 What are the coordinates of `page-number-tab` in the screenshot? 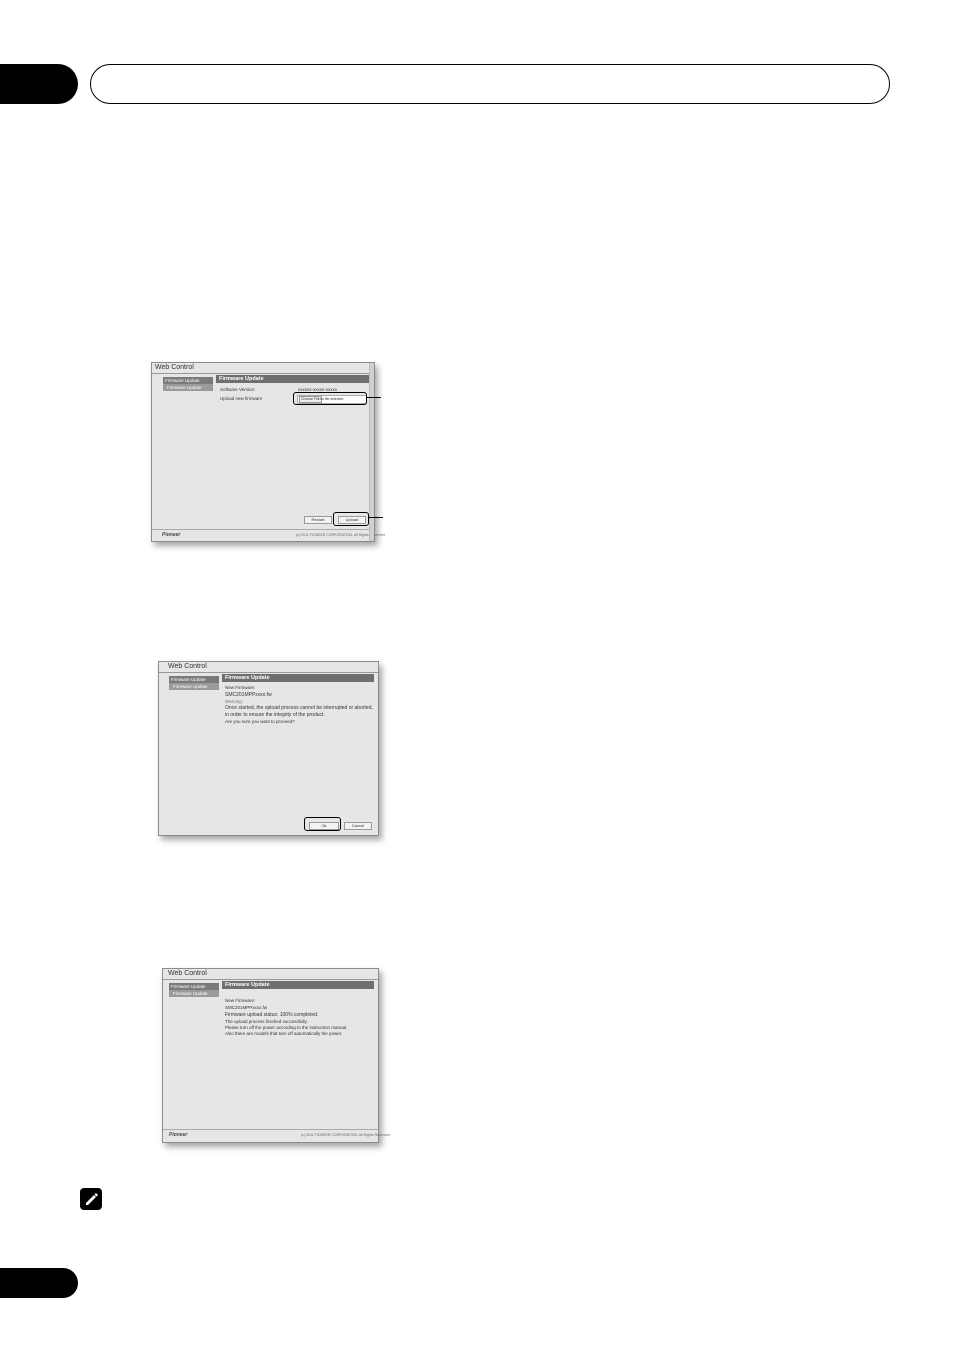 It's located at (39, 1283).